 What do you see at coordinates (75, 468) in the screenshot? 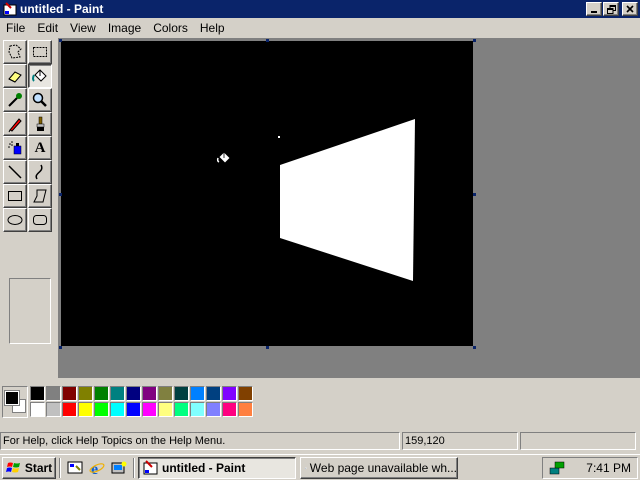
I see `show-desktop-icon` at bounding box center [75, 468].